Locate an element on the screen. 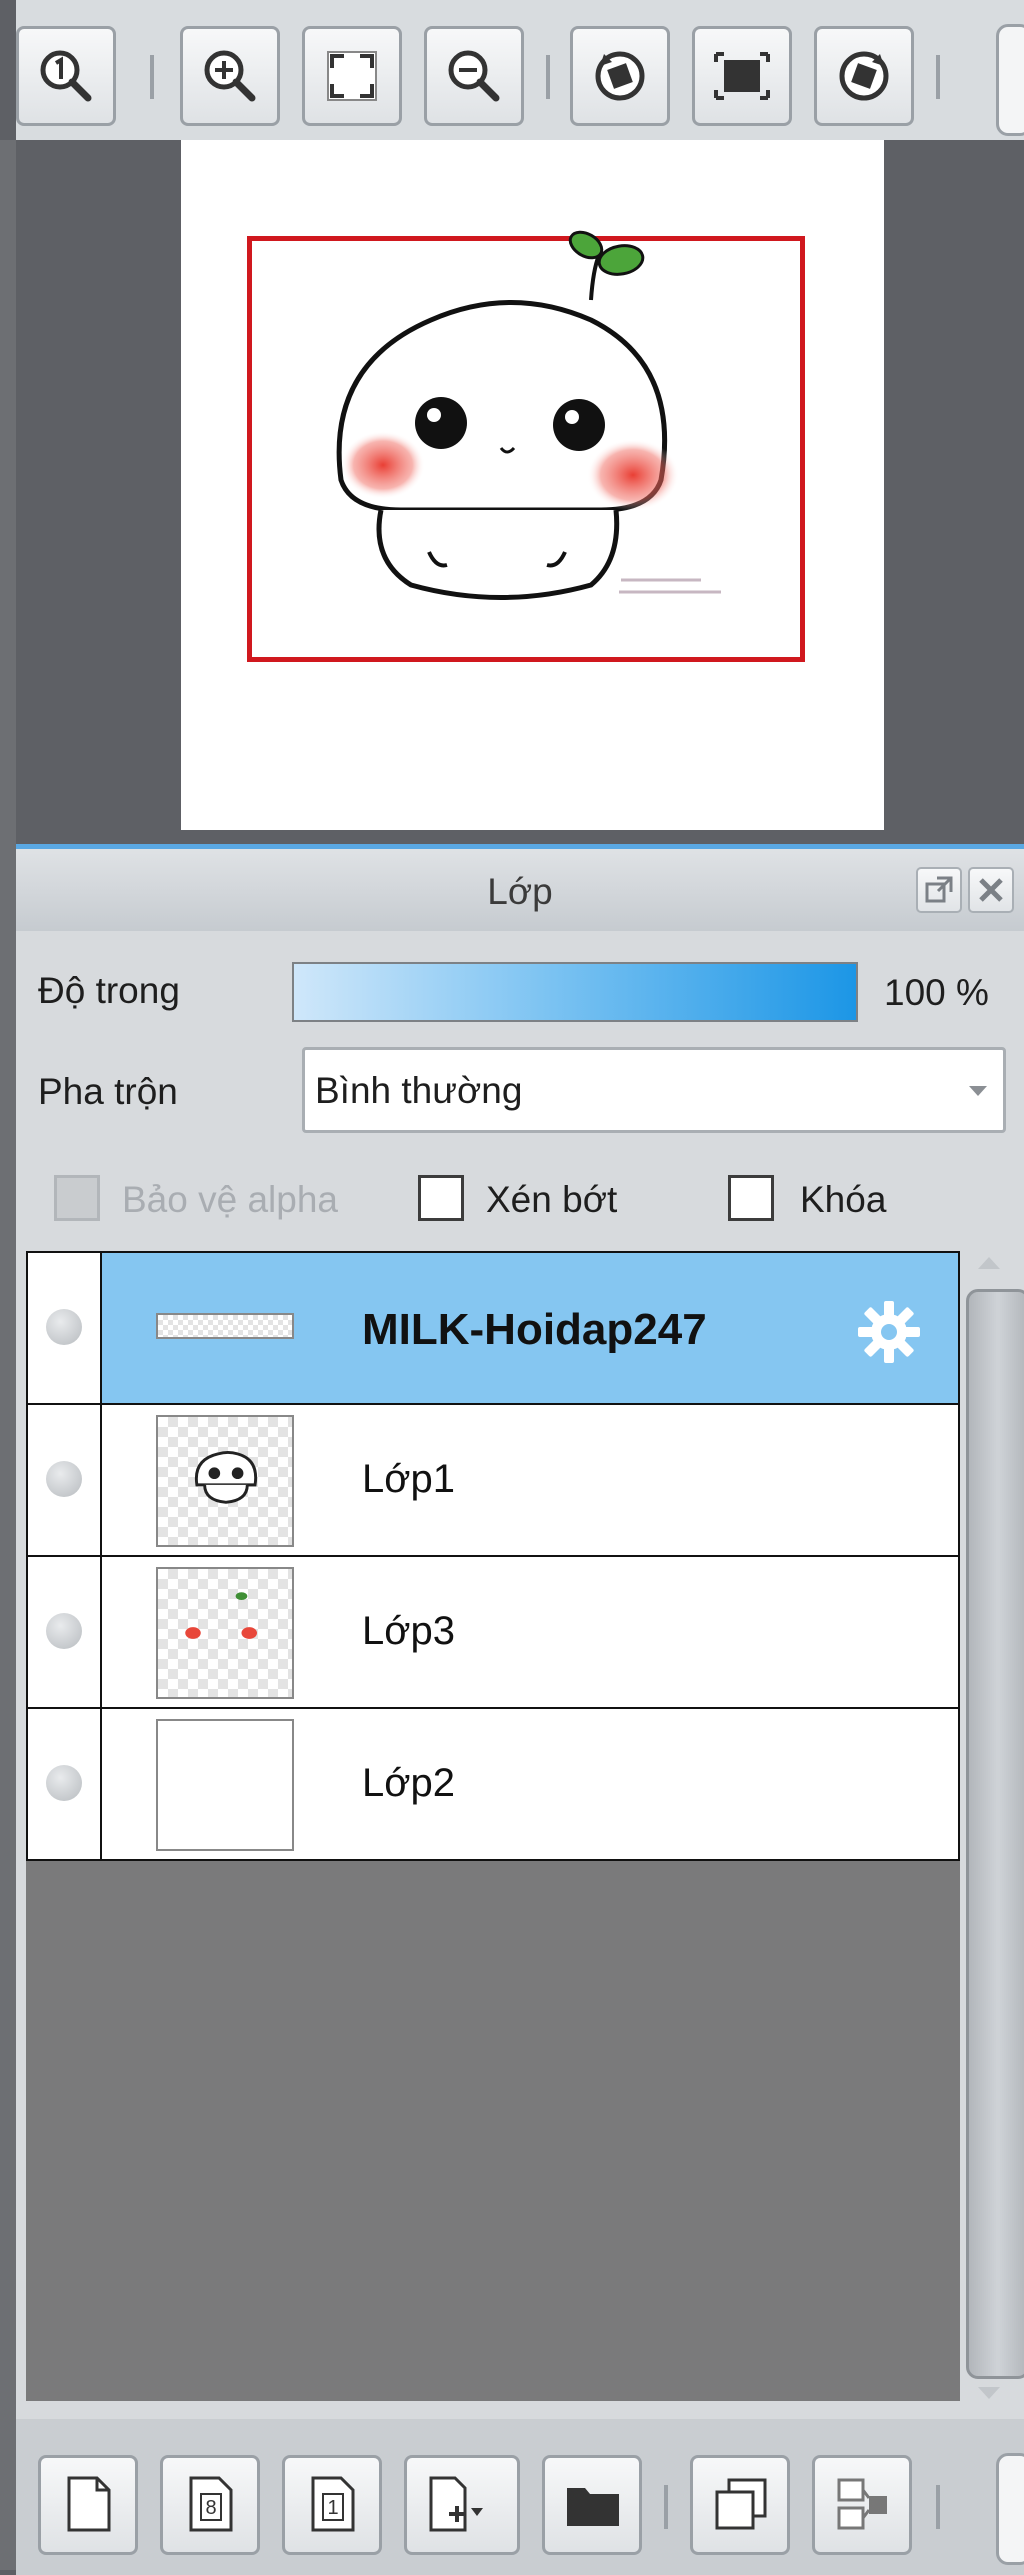 The width and height of the screenshot is (1024, 2575). layer-row: Lớp1 is located at coordinates (493, 1480).